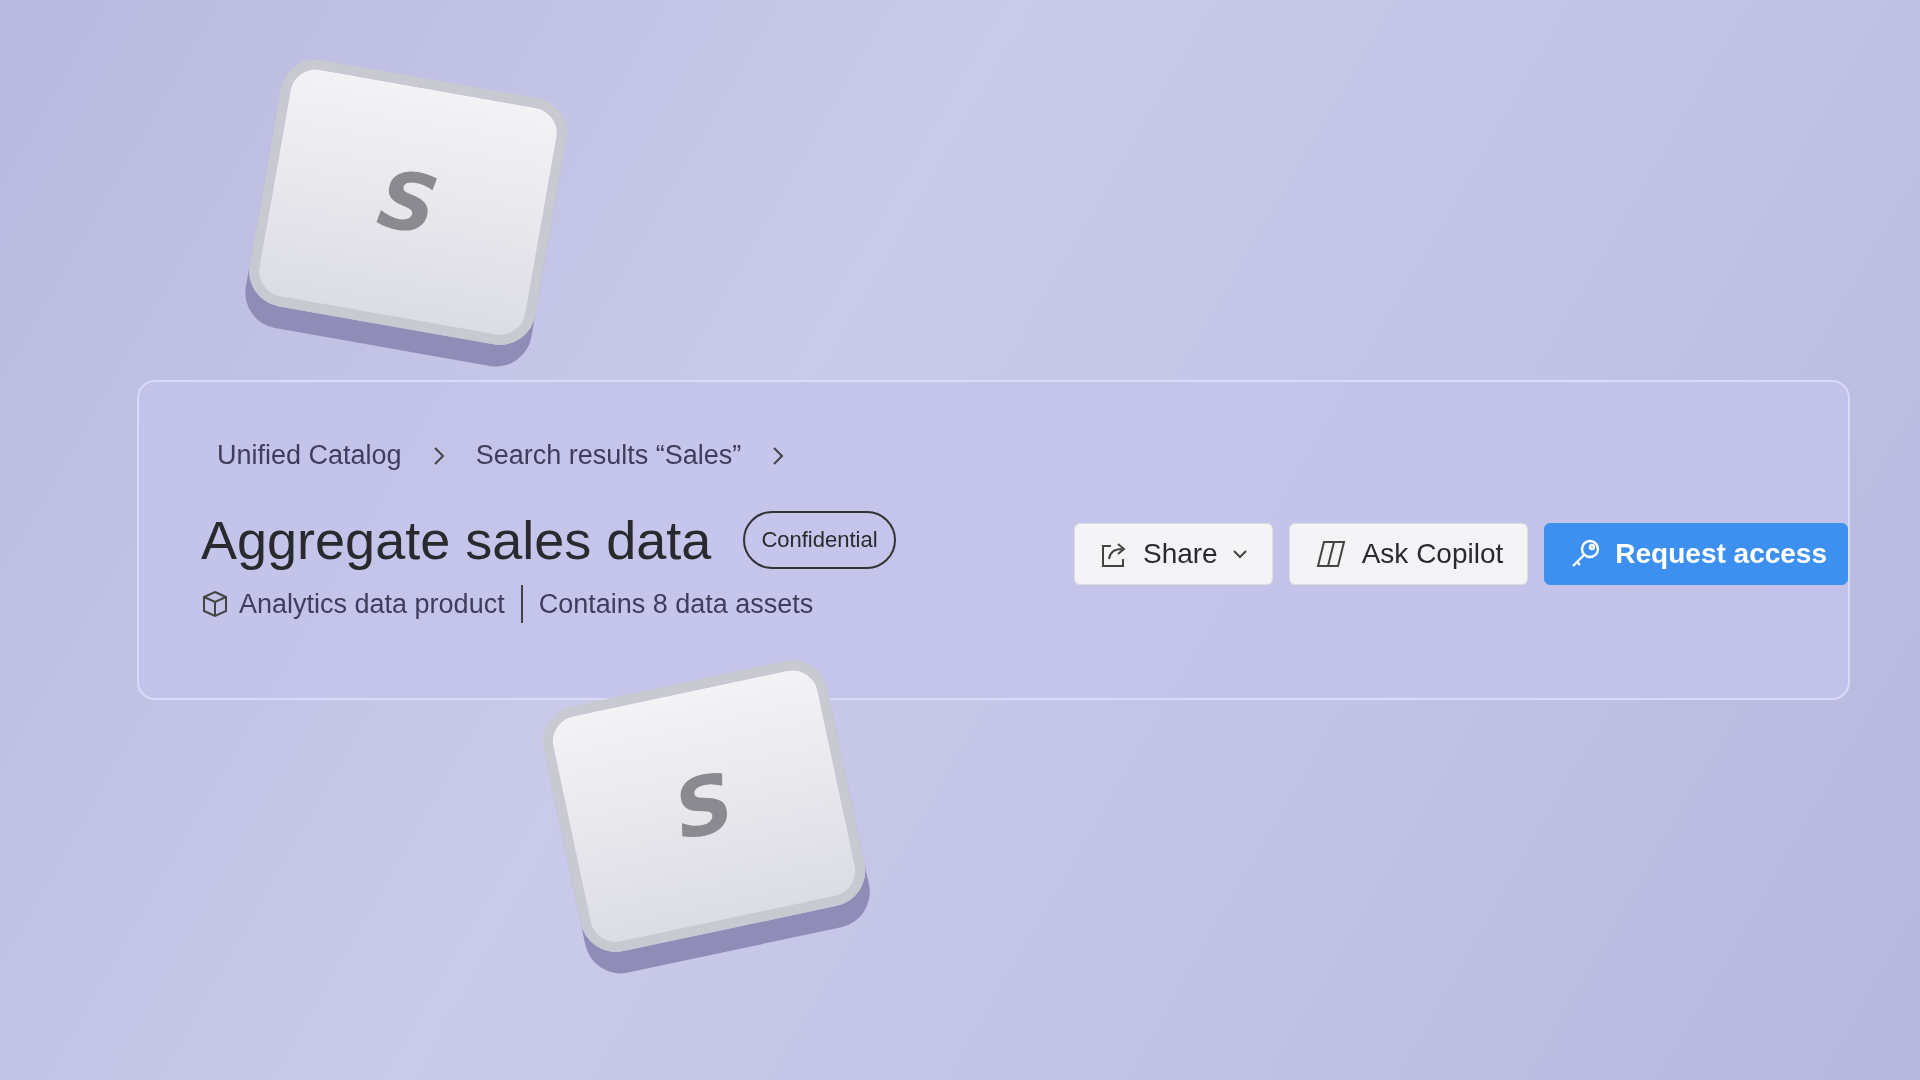 This screenshot has width=1920, height=1080. I want to click on request-access-button: Request access, so click(1696, 554).